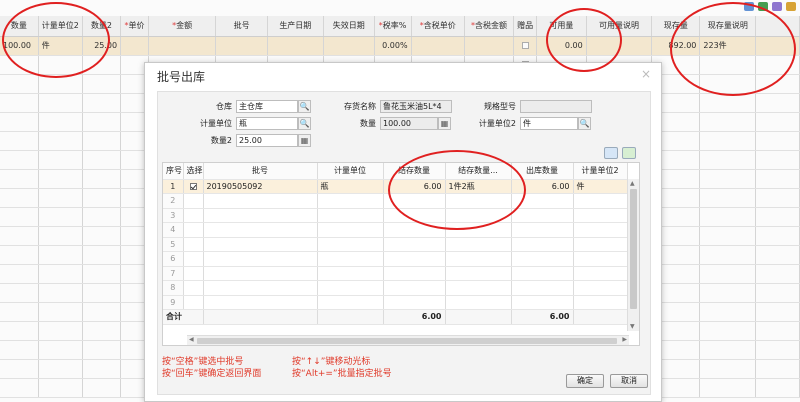 The image size is (800, 402). What do you see at coordinates (183, 317) in the screenshot?
I see `total-label: 合计` at bounding box center [183, 317].